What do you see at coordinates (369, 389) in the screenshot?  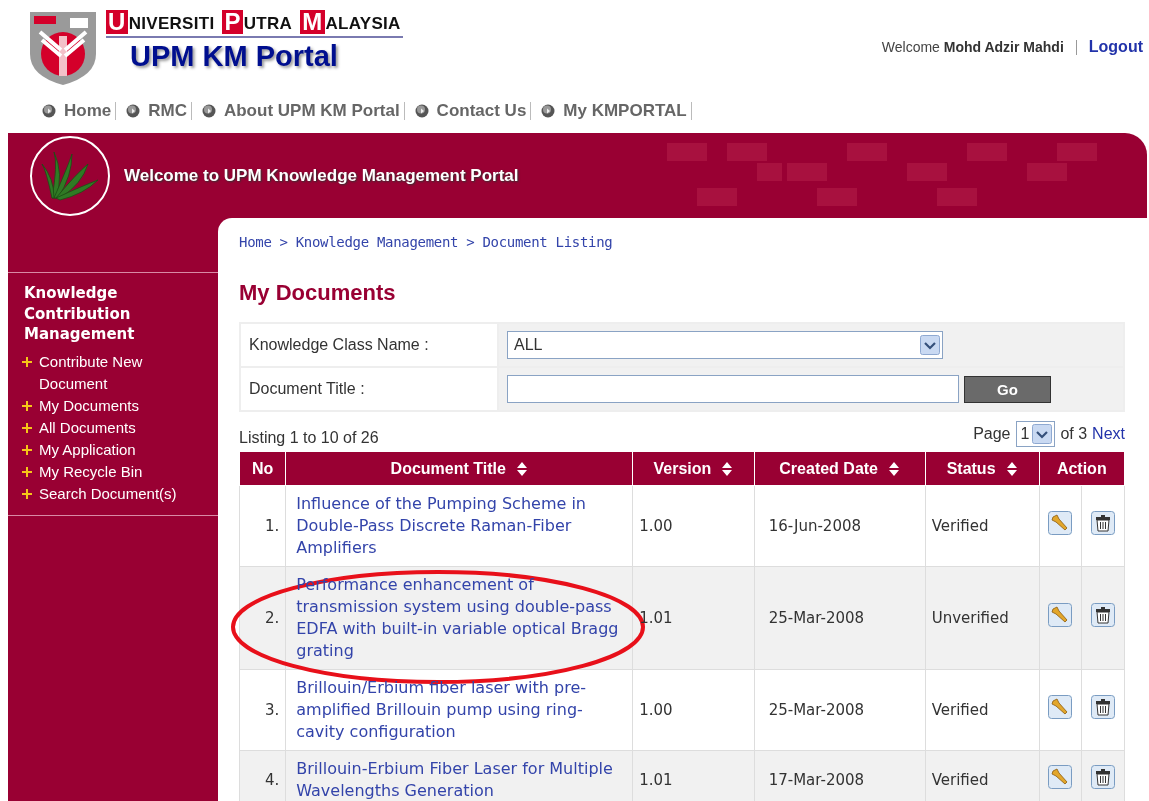 I see `field-label: Document Title :` at bounding box center [369, 389].